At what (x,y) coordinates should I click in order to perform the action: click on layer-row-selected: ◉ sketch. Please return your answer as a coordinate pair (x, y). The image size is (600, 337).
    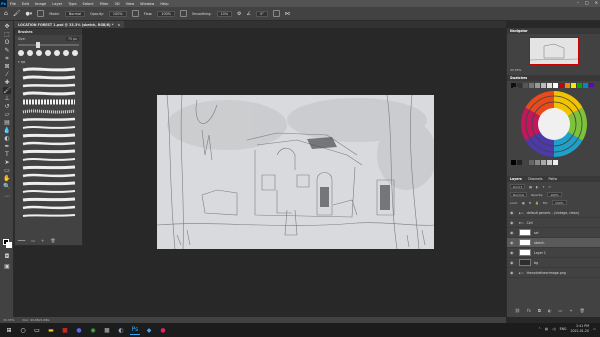
    Looking at the image, I should click on (553, 243).